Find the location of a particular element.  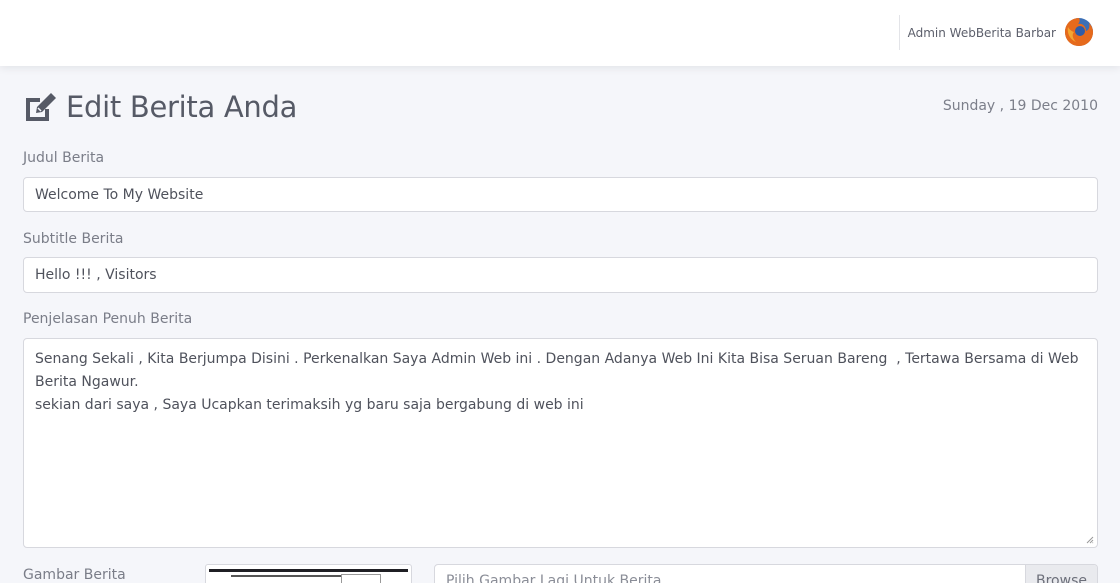

image-preview is located at coordinates (308, 573).